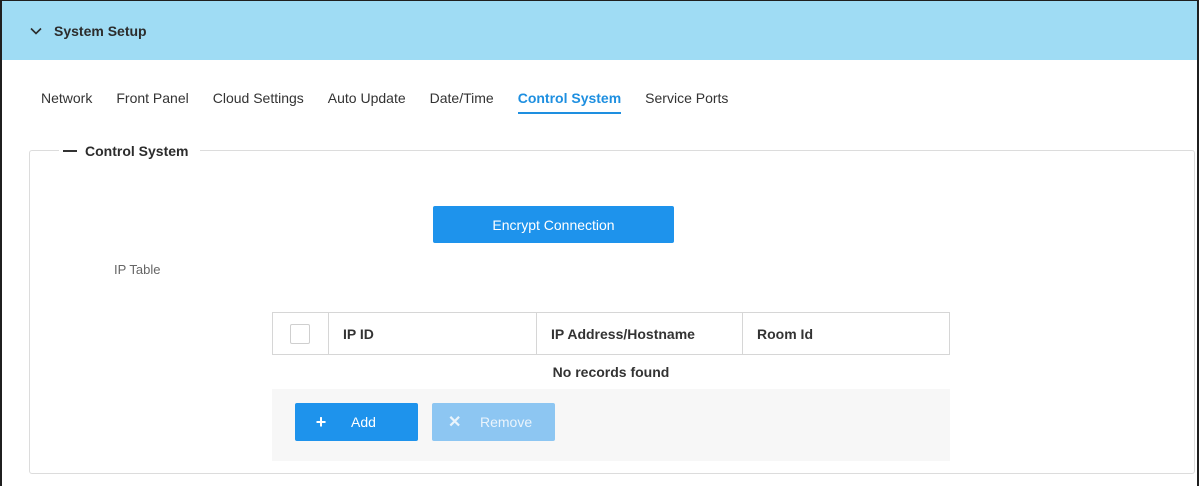 Image resolution: width=1199 pixels, height=486 pixels. Describe the element at coordinates (569, 101) in the screenshot. I see `tab-control-system: Control System` at that location.